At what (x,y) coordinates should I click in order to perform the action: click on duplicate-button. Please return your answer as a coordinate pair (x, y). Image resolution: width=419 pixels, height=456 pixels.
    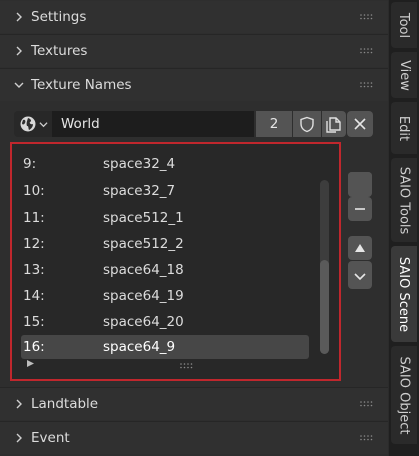
    Looking at the image, I should click on (334, 124).